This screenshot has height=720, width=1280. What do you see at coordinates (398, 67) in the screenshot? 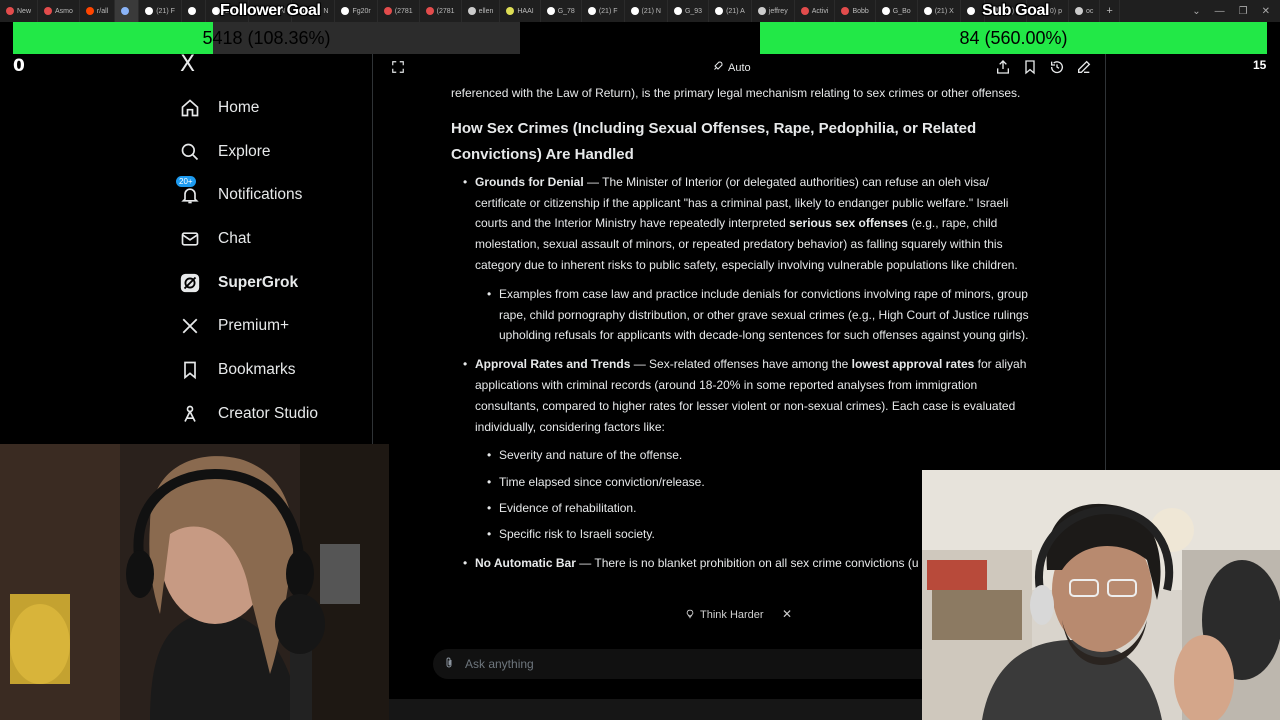
I see `expand-icon` at bounding box center [398, 67].